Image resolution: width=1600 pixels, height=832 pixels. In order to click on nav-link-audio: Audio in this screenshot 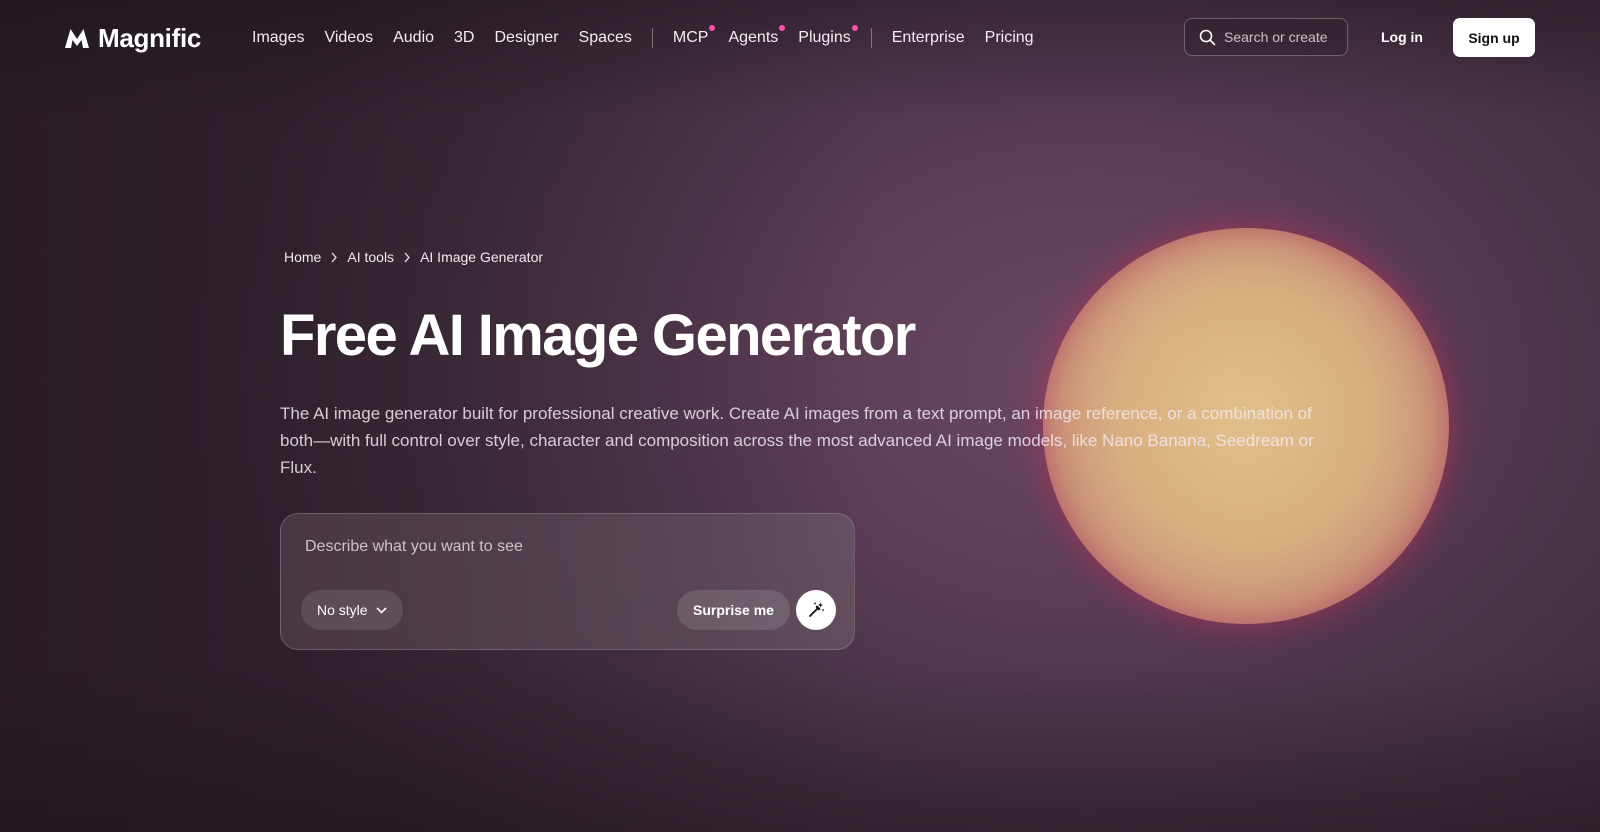, I will do `click(413, 38)`.